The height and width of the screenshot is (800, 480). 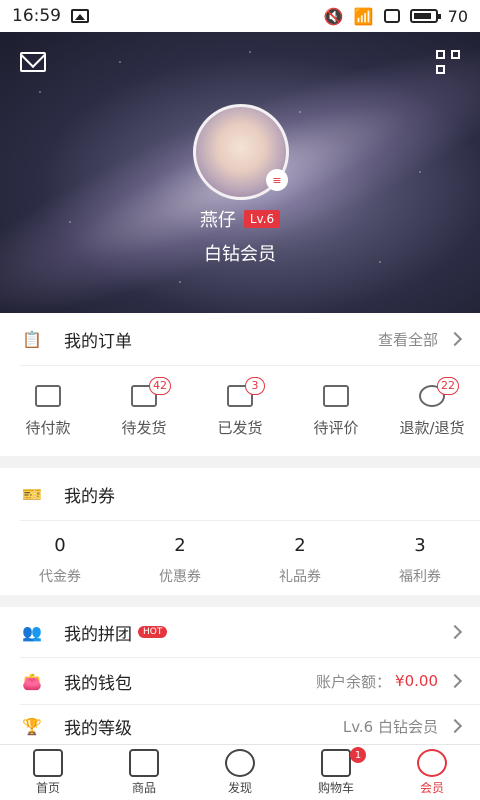 I want to click on order-pending-review: 待评价, so click(x=336, y=411).